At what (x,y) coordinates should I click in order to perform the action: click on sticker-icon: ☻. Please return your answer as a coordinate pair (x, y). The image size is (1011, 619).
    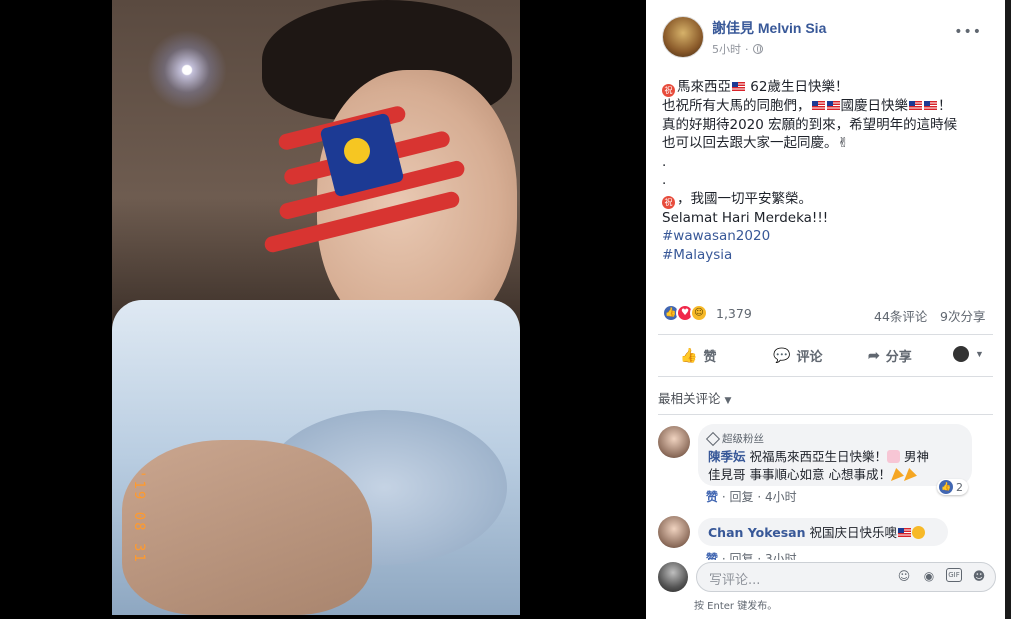
    Looking at the image, I should click on (979, 576).